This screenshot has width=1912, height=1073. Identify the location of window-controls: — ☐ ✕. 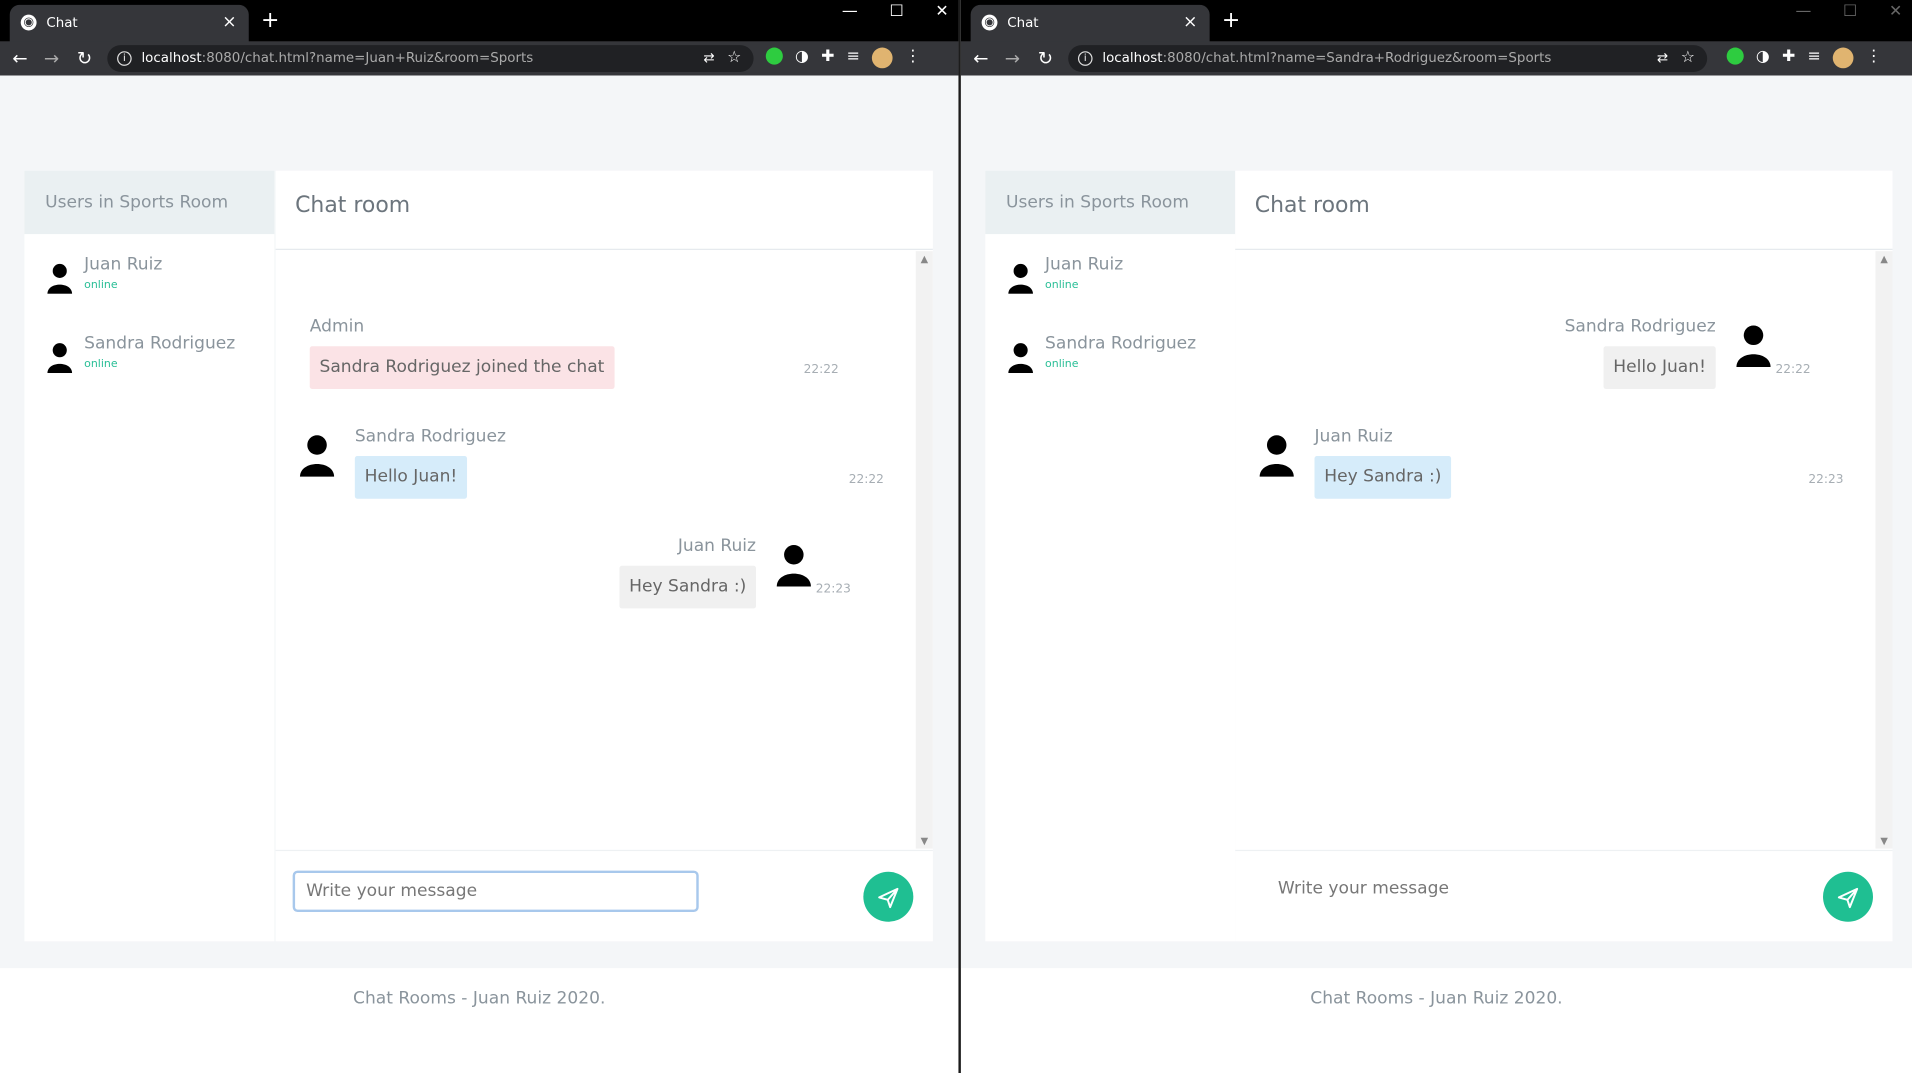
(895, 11).